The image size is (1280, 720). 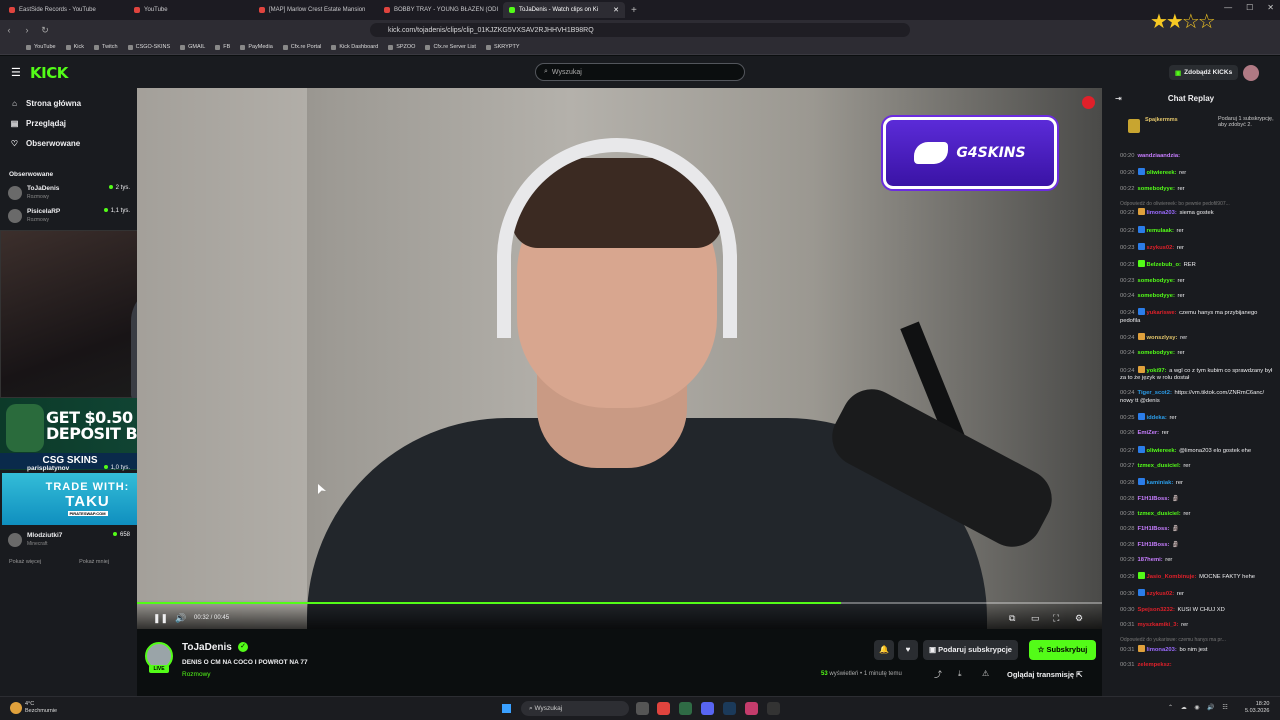 What do you see at coordinates (1159, 156) in the screenshot?
I see `message-user: wandziaandzia:` at bounding box center [1159, 156].